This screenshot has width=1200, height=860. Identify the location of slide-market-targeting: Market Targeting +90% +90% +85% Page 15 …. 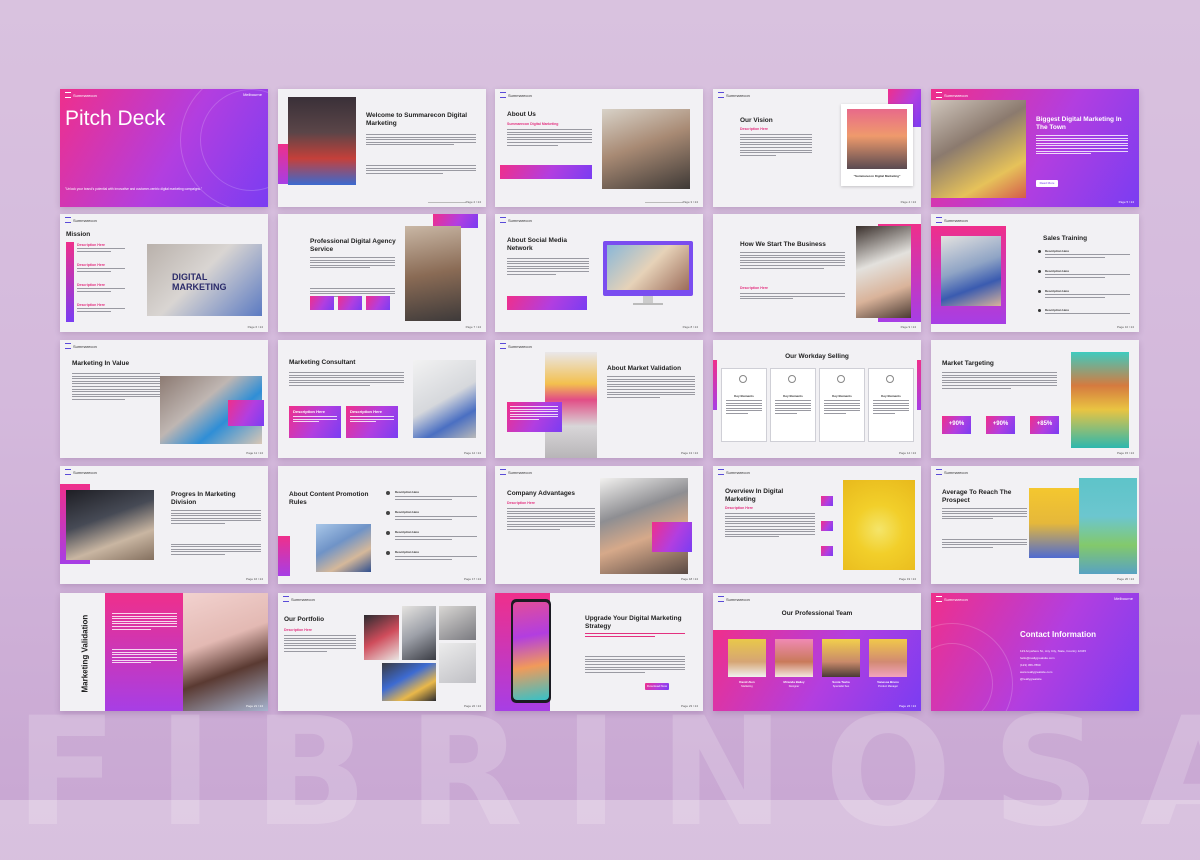
(1035, 399).